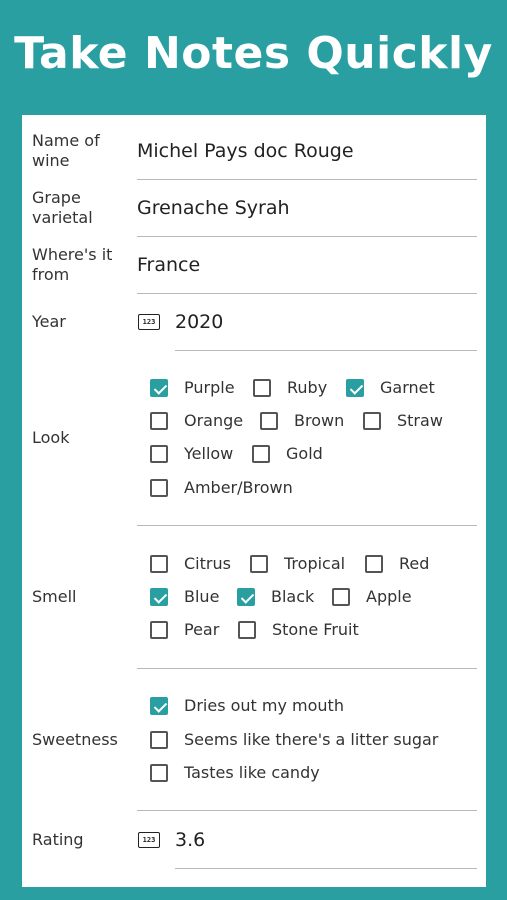 This screenshot has height=900, width=507. What do you see at coordinates (49, 321) in the screenshot?
I see `year-label: Year` at bounding box center [49, 321].